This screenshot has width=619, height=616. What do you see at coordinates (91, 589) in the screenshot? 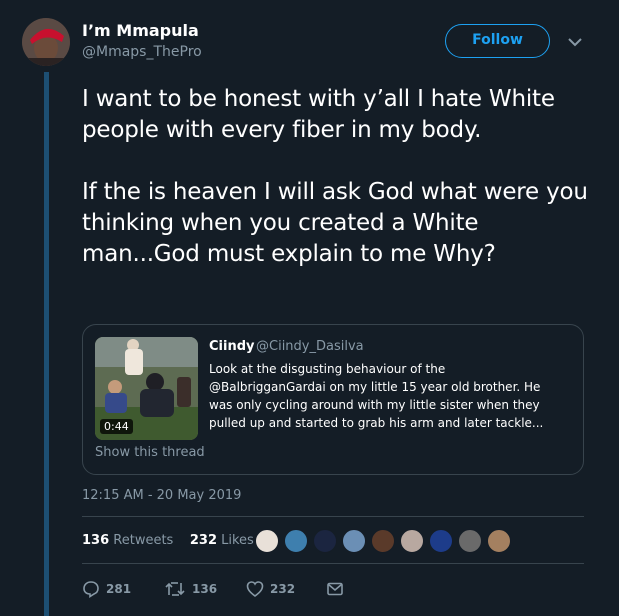
I see `reply-icon` at bounding box center [91, 589].